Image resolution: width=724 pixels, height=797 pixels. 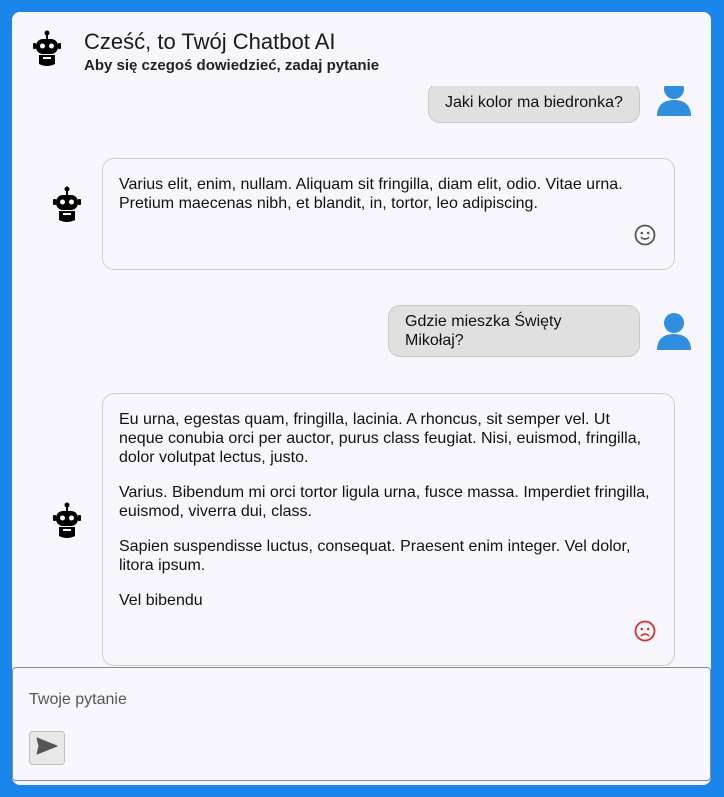 What do you see at coordinates (645, 633) in the screenshot?
I see `sad-face-icon` at bounding box center [645, 633].